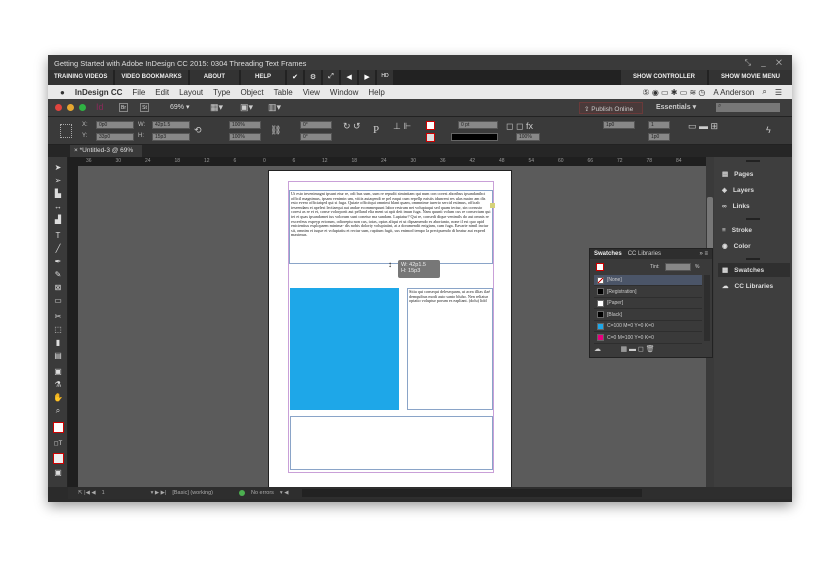  Describe the element at coordinates (659, 125) in the screenshot. I see `columns-field: 1` at that location.